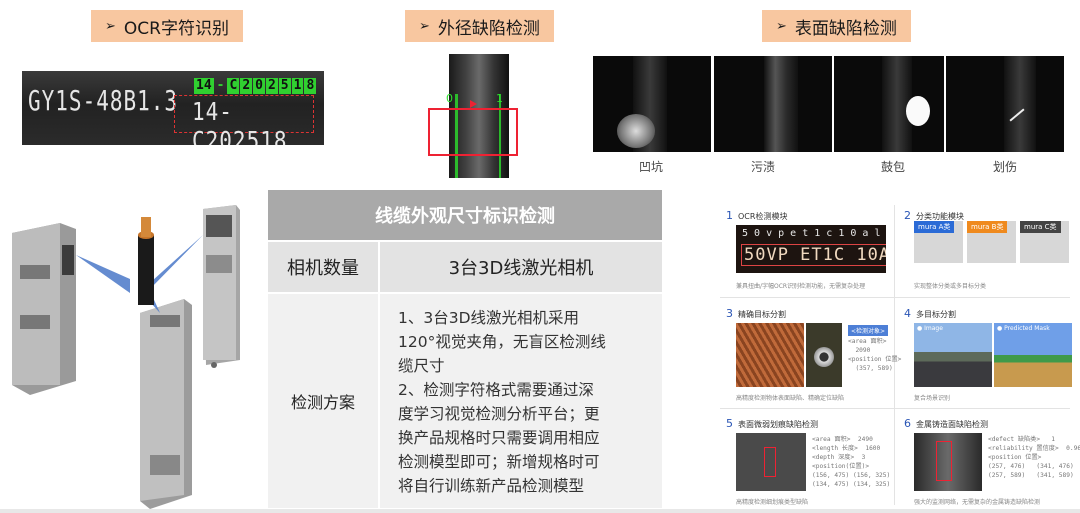 This screenshot has width=1080, height=513. I want to click on module-number: 5, so click(729, 423).